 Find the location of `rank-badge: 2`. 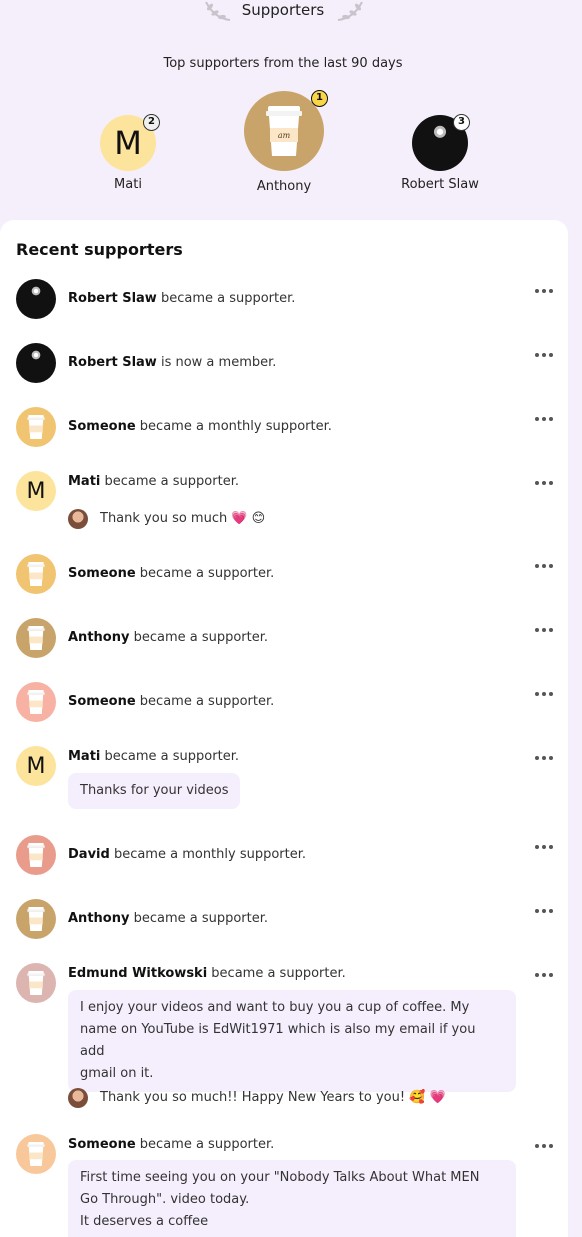

rank-badge: 2 is located at coordinates (151, 122).